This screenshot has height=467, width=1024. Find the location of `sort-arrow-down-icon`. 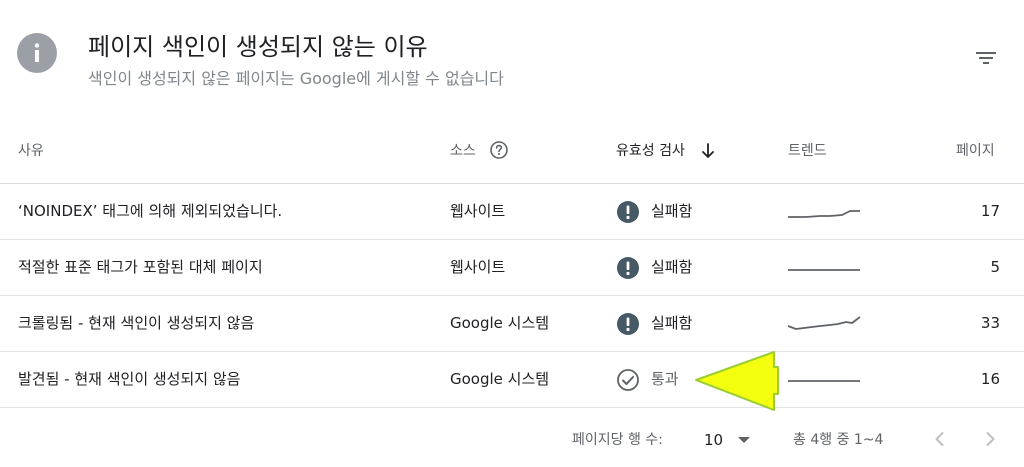

sort-arrow-down-icon is located at coordinates (708, 151).